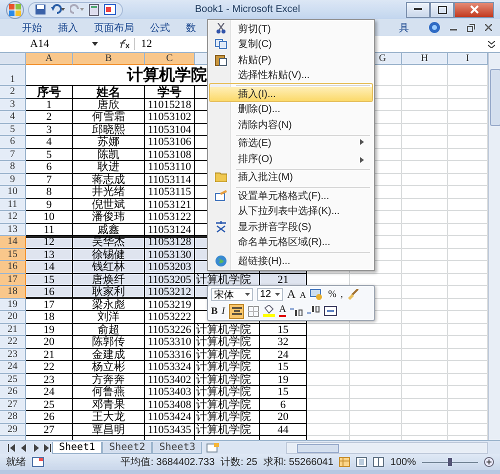 This screenshot has width=500, height=474. Describe the element at coordinates (489, 462) in the screenshot. I see `zoom-in-icon` at that location.